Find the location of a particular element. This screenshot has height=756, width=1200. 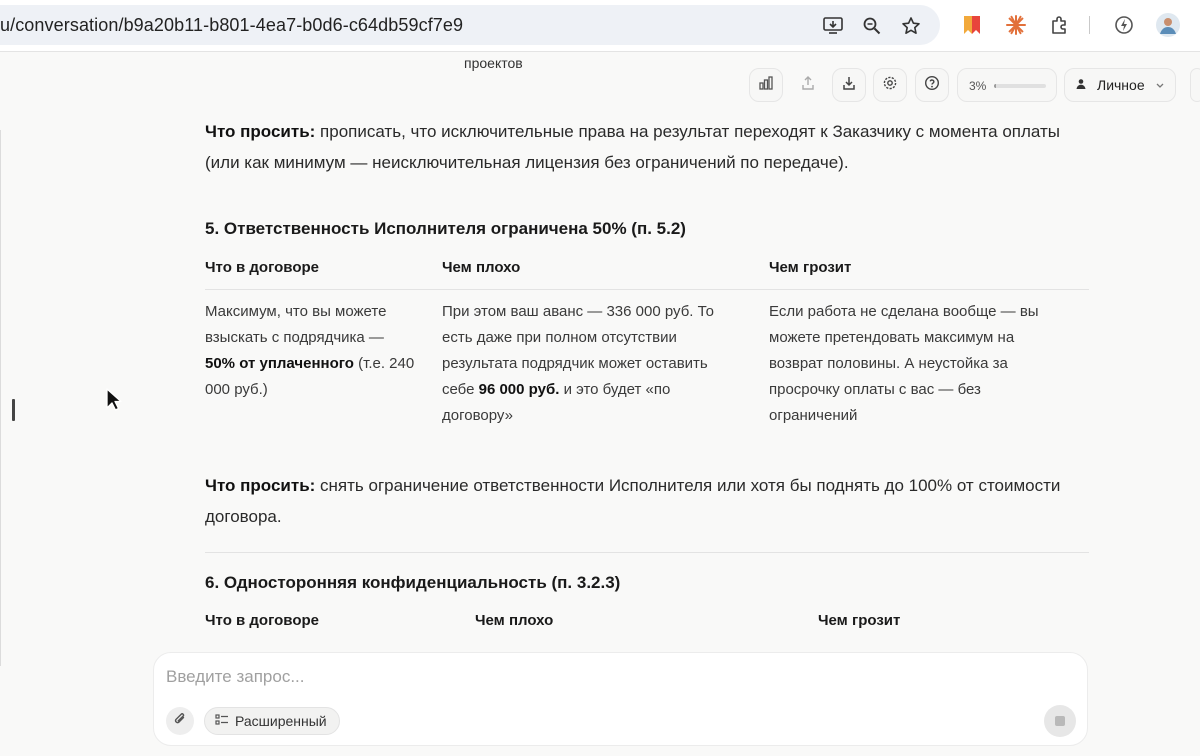

stats-button is located at coordinates (766, 85).